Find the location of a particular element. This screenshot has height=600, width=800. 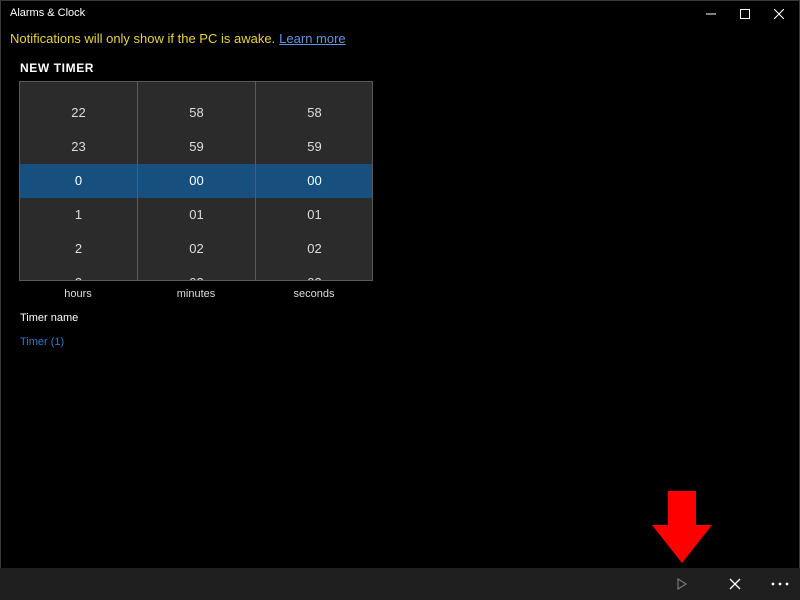

time-picker: 22230123 585900010203 585900010203 is located at coordinates (196, 181).